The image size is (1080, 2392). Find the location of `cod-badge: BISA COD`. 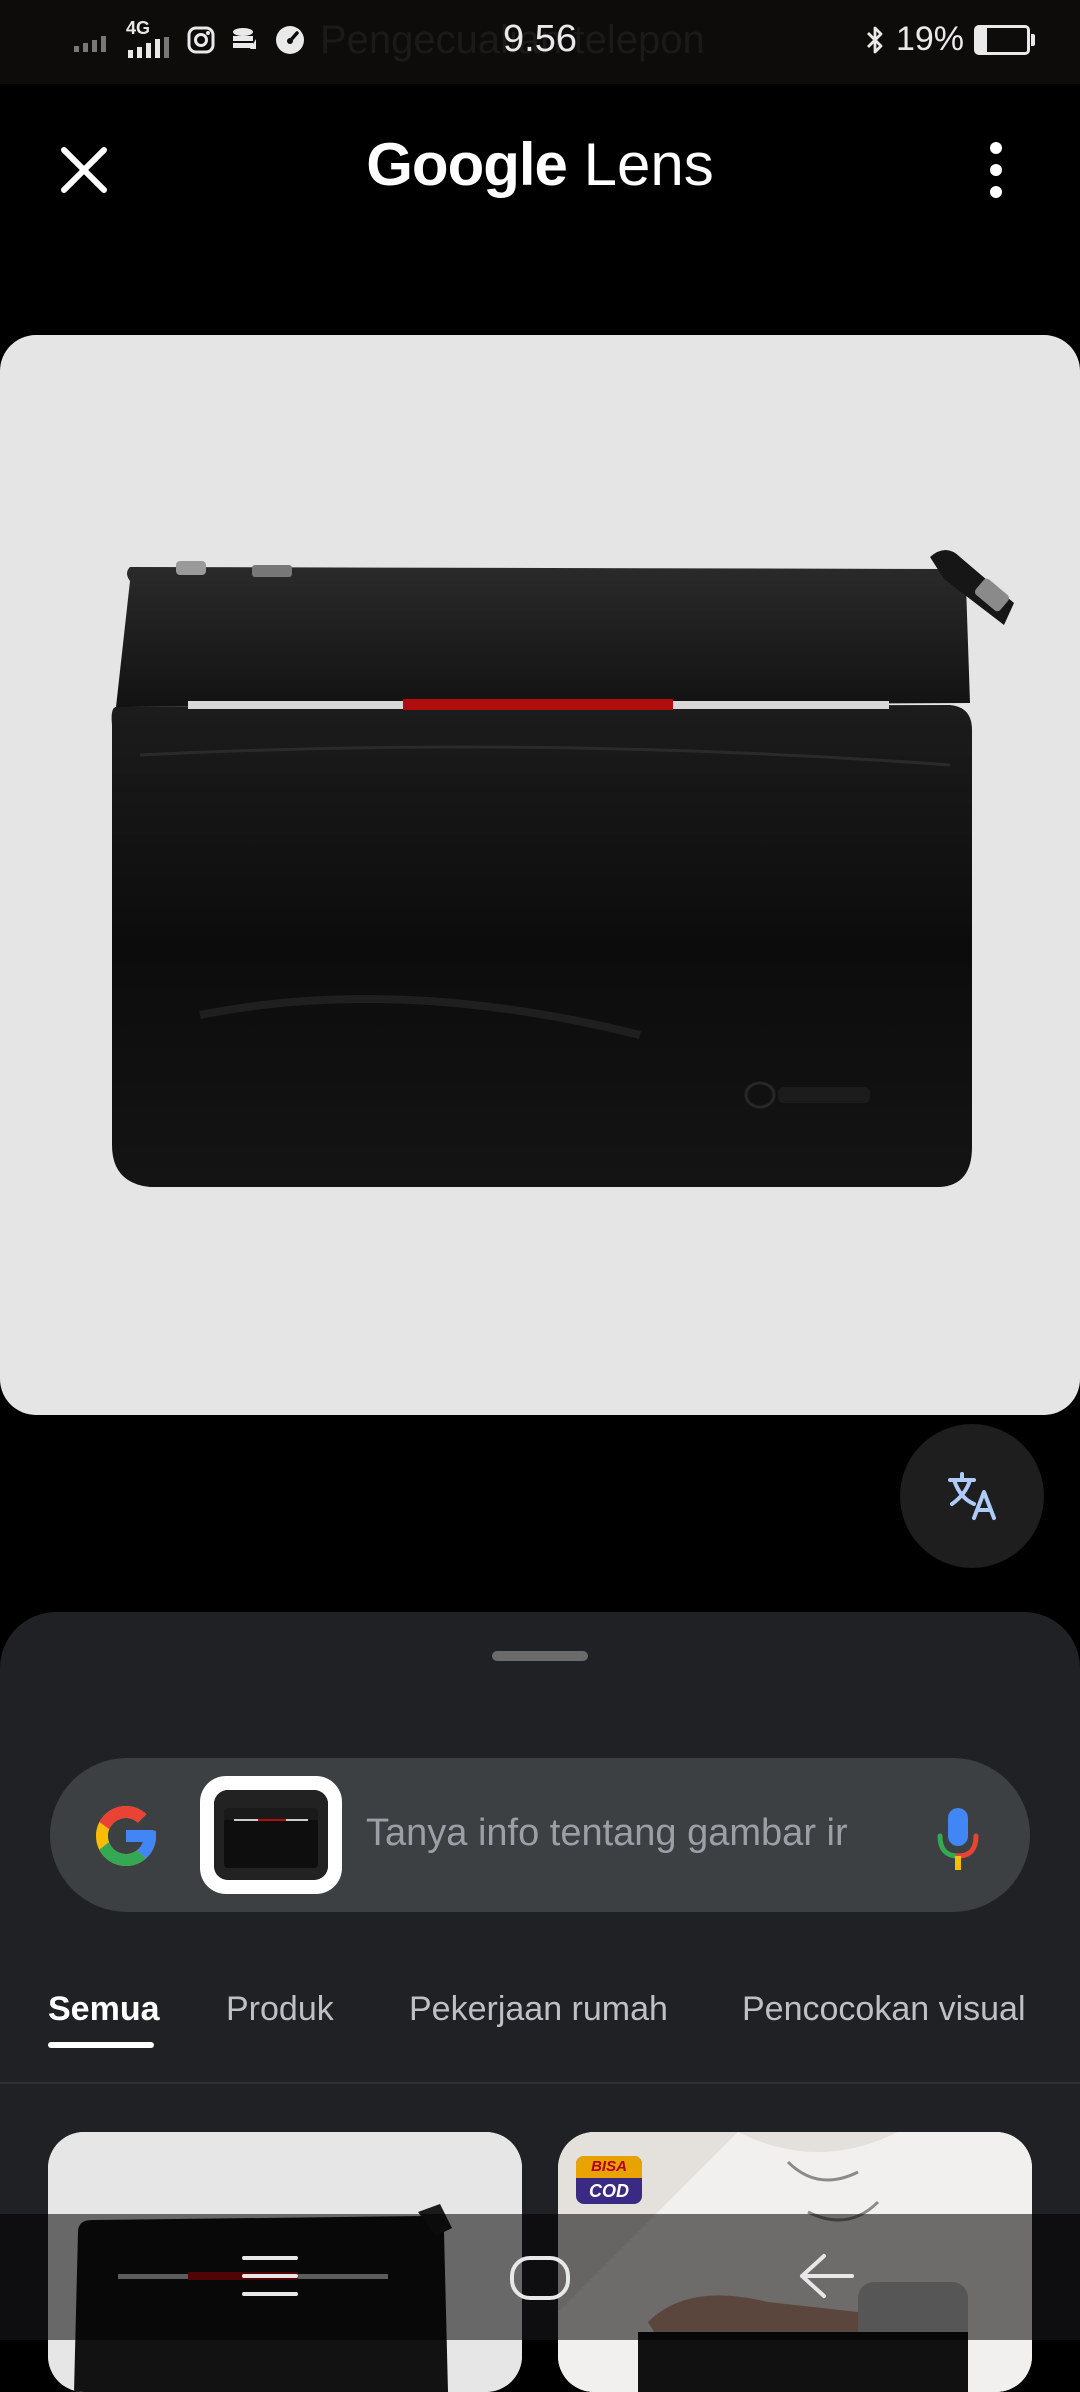

cod-badge: BISA COD is located at coordinates (609, 2180).